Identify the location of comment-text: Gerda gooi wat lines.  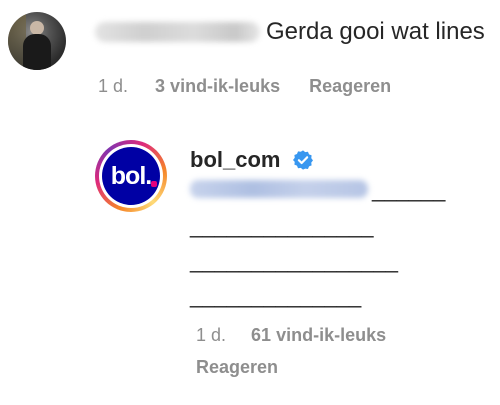
(375, 31).